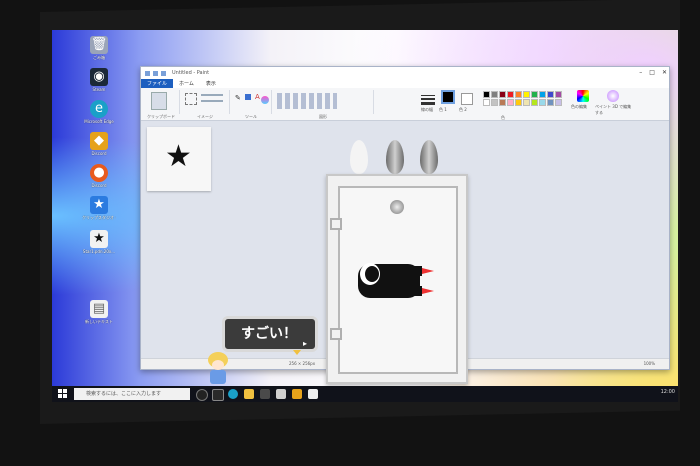  I want to click on crop-icon, so click(212, 95).